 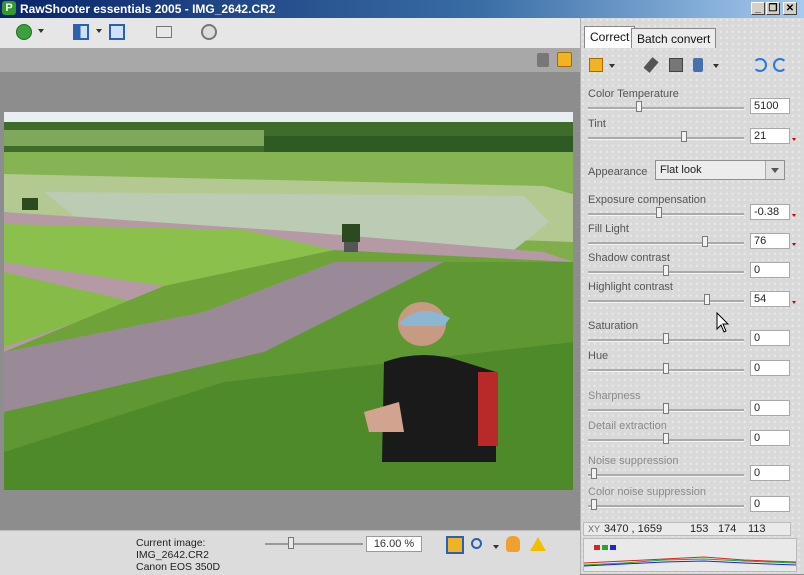 I want to click on main-toolbar, so click(x=290, y=33).